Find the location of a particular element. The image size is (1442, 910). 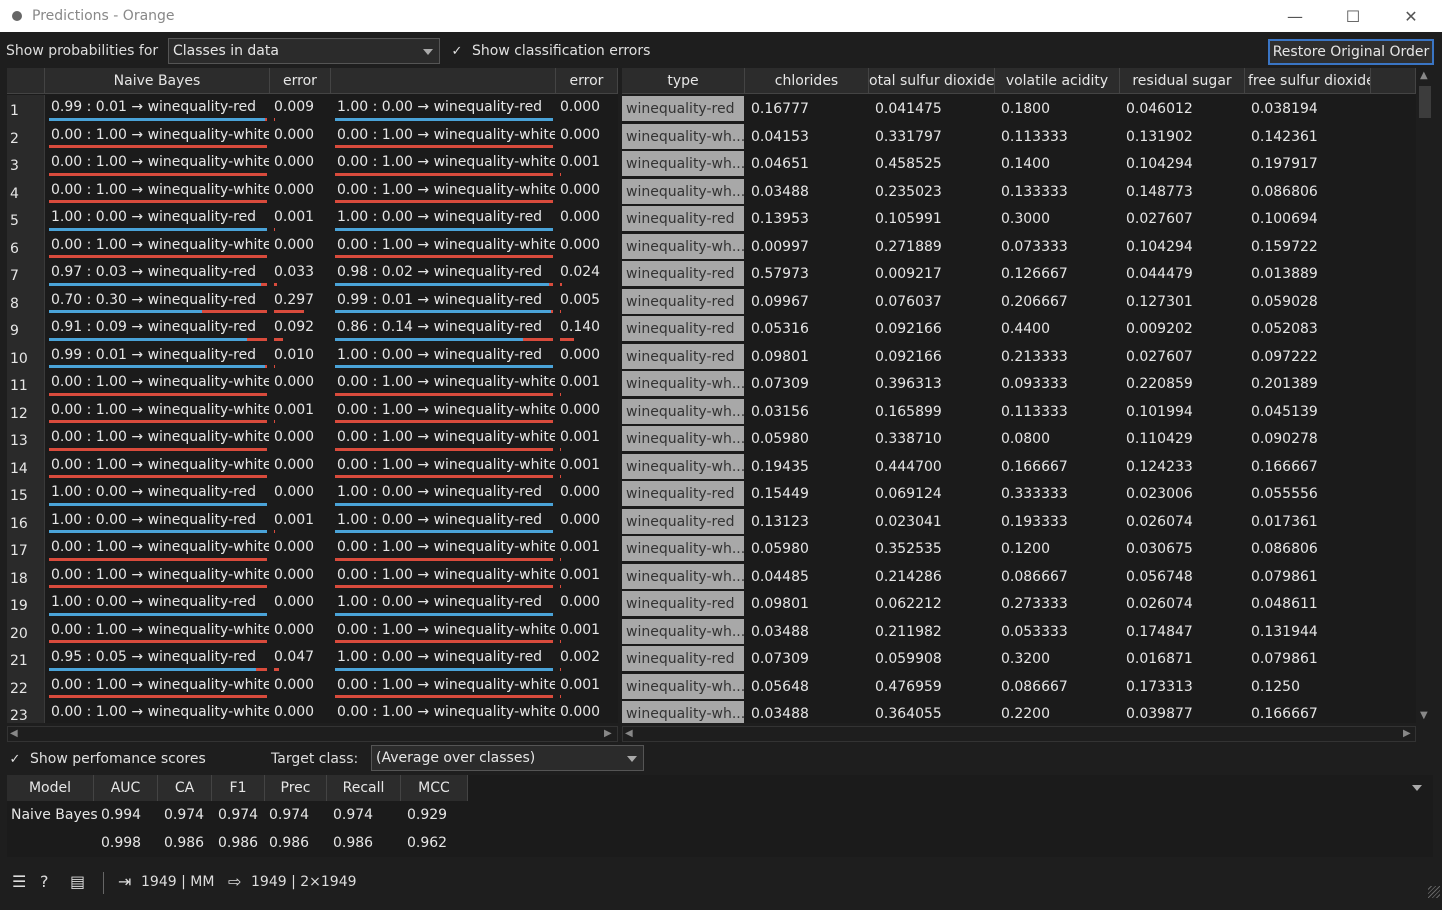

scroll-thumb is located at coordinates (1425, 102).